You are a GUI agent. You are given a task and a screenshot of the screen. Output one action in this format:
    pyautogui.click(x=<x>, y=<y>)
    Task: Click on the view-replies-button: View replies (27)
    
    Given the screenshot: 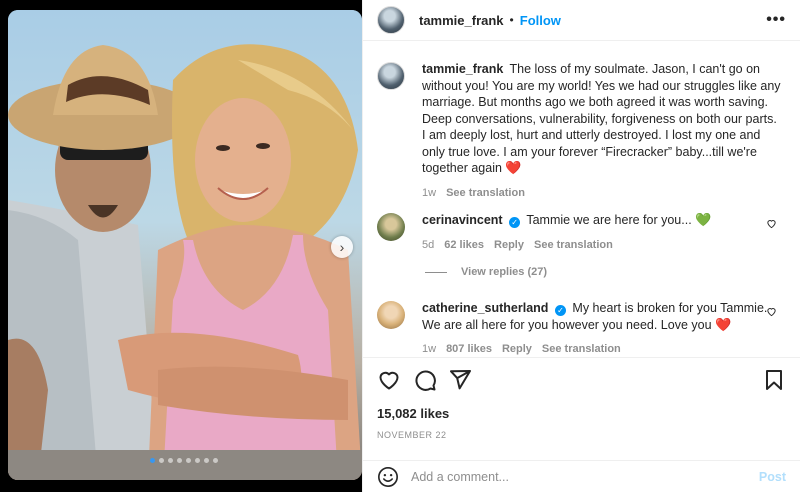 What is the action you would take?
    pyautogui.click(x=486, y=272)
    